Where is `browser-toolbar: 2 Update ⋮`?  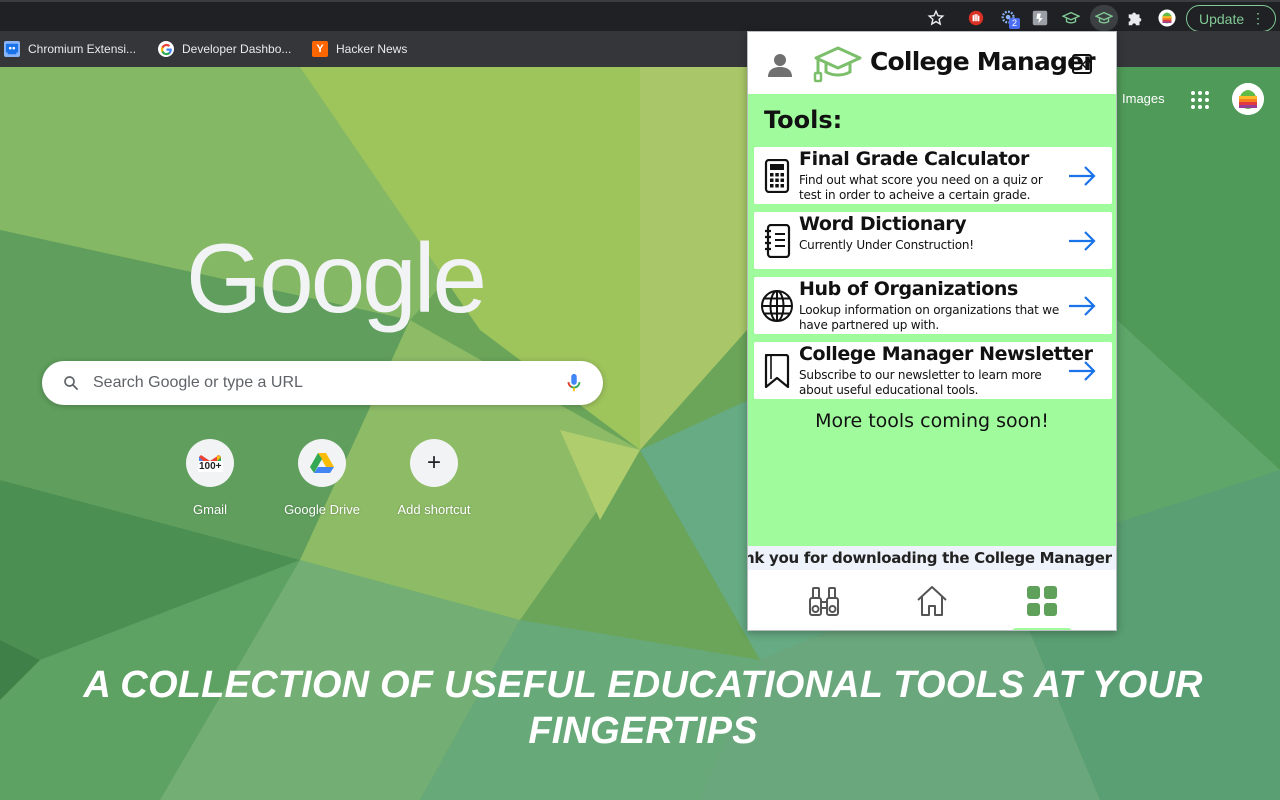 browser-toolbar: 2 Update ⋮ is located at coordinates (640, 16).